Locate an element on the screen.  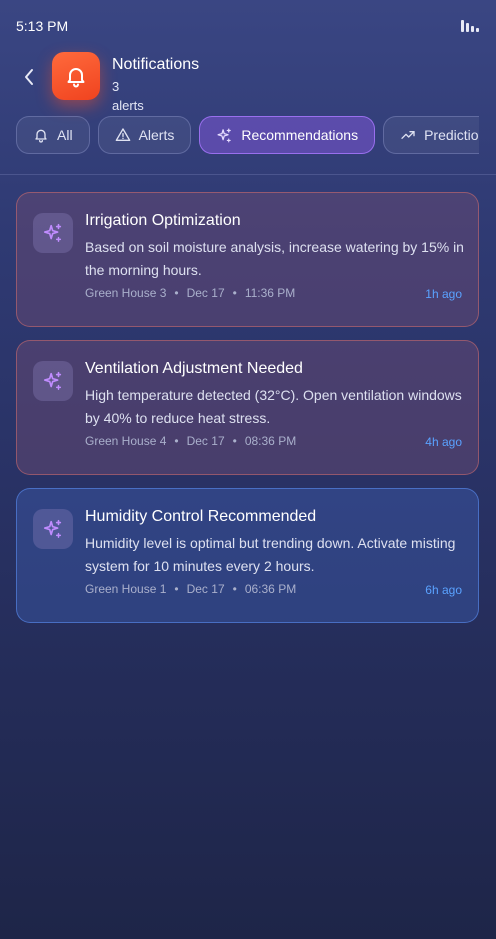
time-ago: 1h ago is located at coordinates (443, 294).